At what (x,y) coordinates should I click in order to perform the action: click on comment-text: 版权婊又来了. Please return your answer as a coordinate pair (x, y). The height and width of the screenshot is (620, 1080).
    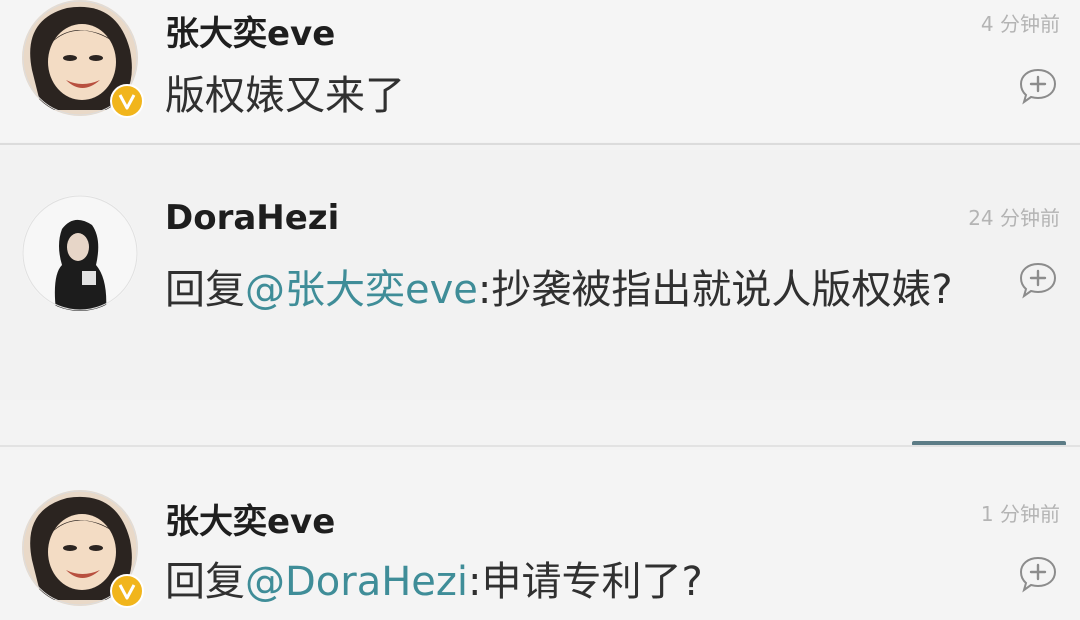
    Looking at the image, I should click on (285, 96).